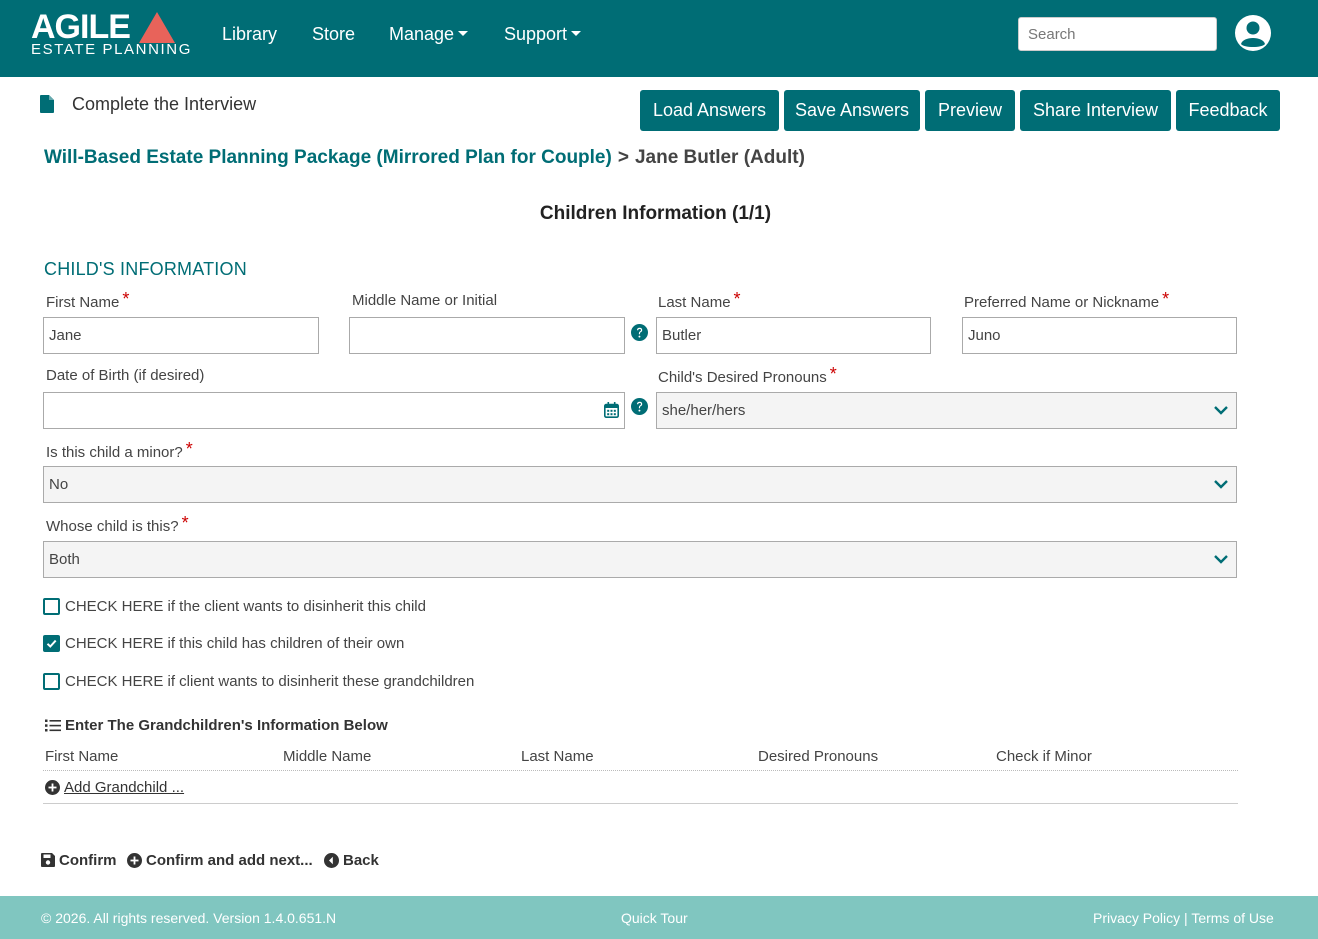  I want to click on preferred-name-label: Preferred Name or Nickname *, so click(1067, 300).